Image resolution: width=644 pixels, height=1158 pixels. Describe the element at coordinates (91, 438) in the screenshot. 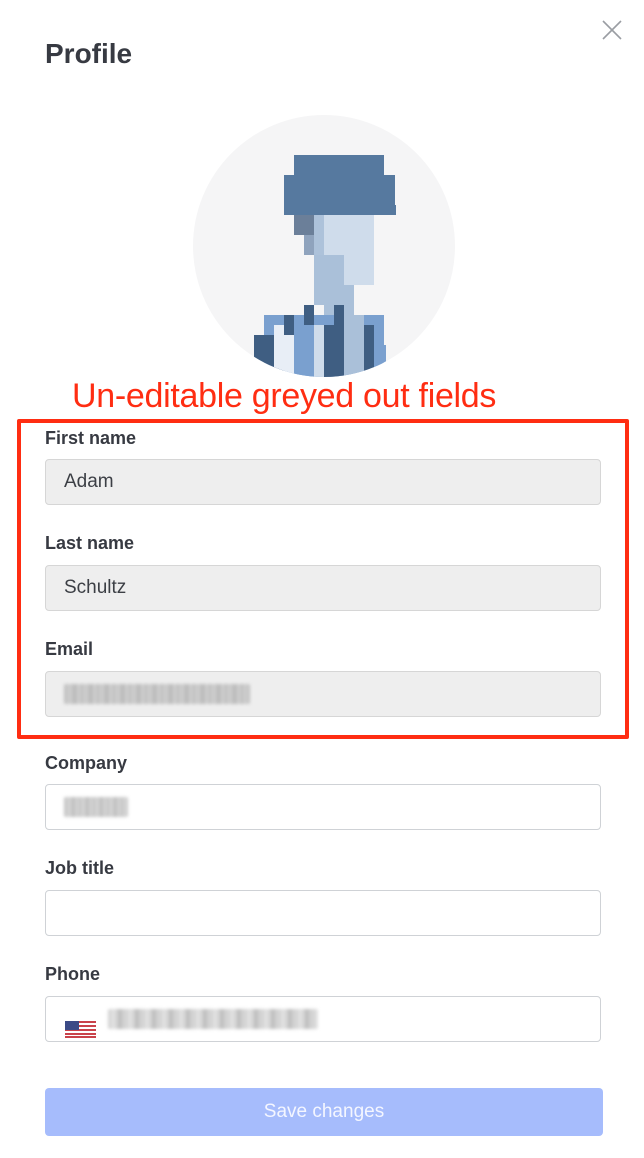

I see `first-name-label: First name` at that location.